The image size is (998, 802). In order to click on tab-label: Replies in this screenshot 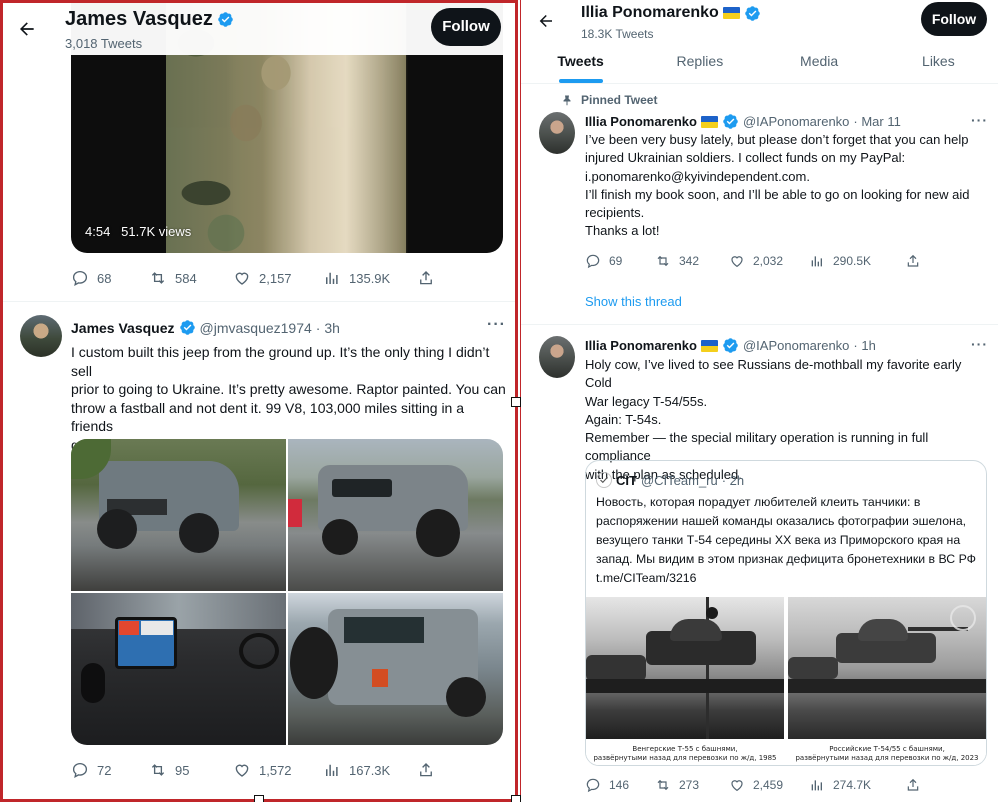, I will do `click(700, 61)`.